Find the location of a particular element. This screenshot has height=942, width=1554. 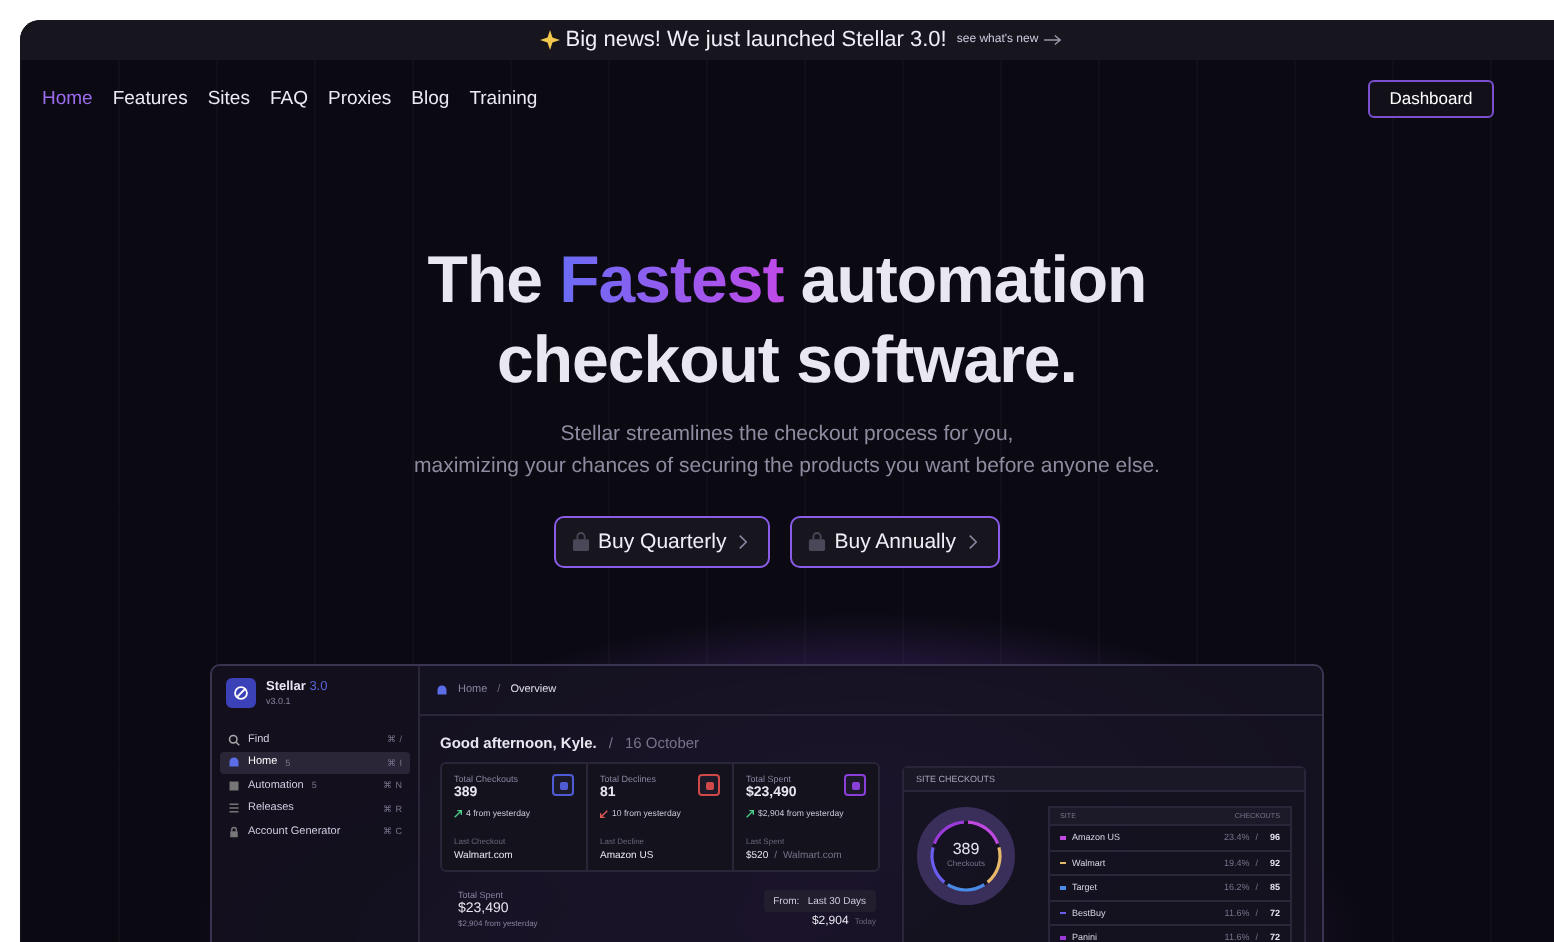

dashboard-button: Dashboard is located at coordinates (1431, 98).